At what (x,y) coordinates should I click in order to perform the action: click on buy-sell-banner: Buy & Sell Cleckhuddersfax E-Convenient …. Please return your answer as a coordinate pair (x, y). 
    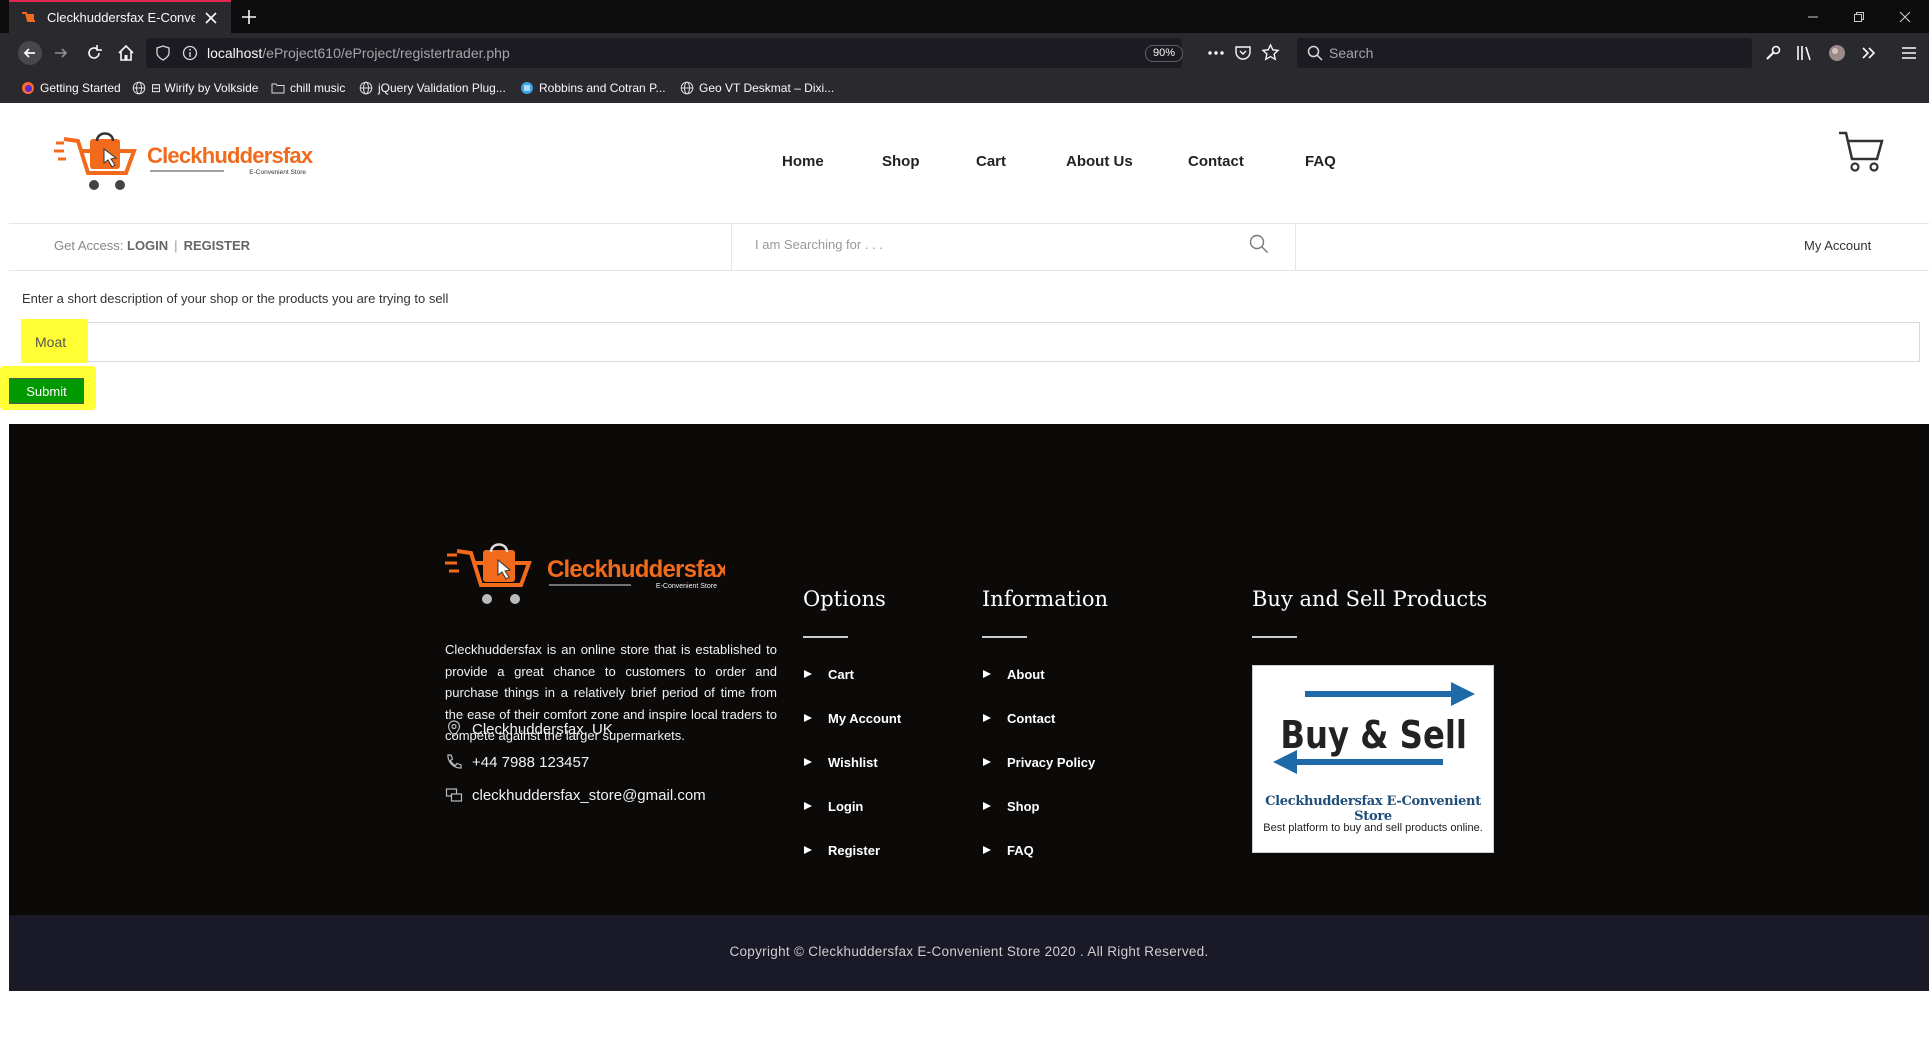
    Looking at the image, I should click on (1373, 759).